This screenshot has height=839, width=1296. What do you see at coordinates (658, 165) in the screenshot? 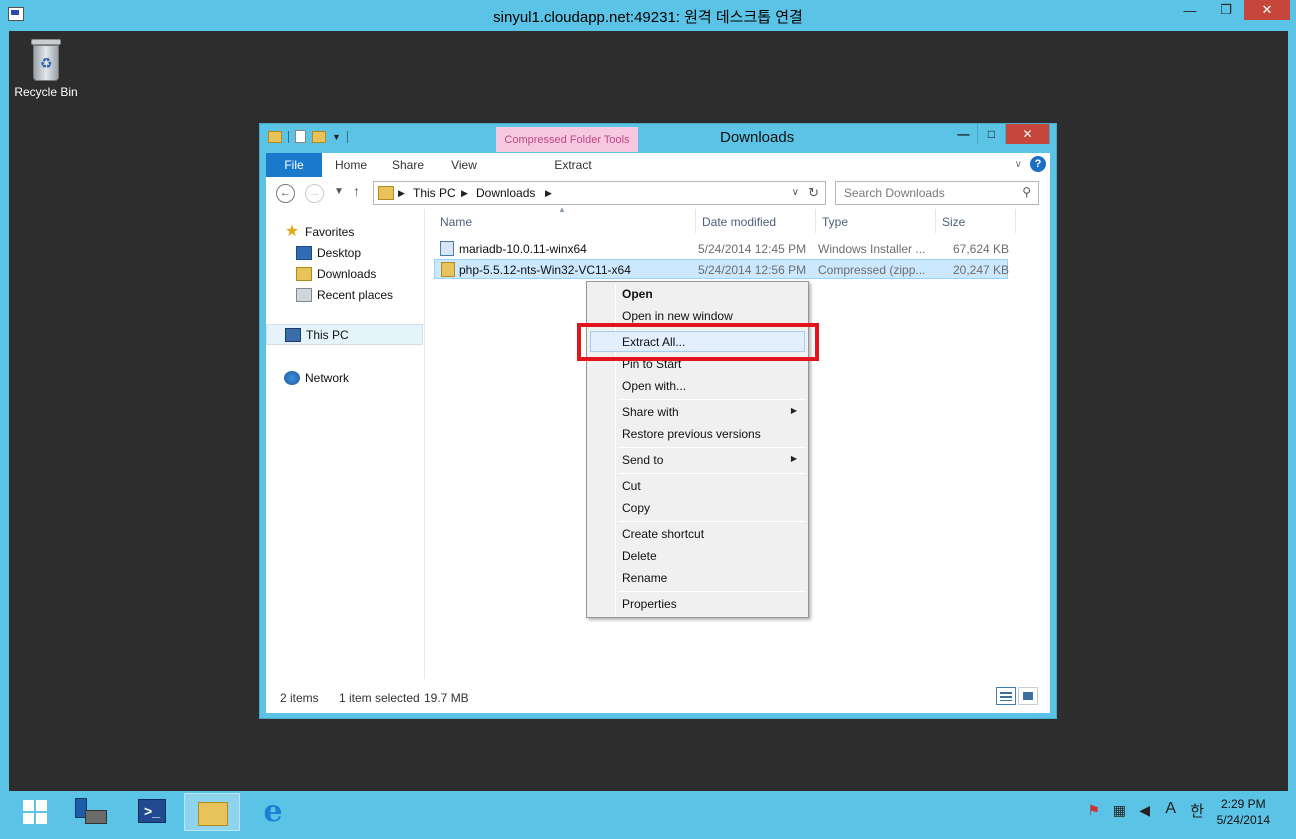
I see `ribbon-tabs: File Home Share View Extract ∨ ?` at bounding box center [658, 165].